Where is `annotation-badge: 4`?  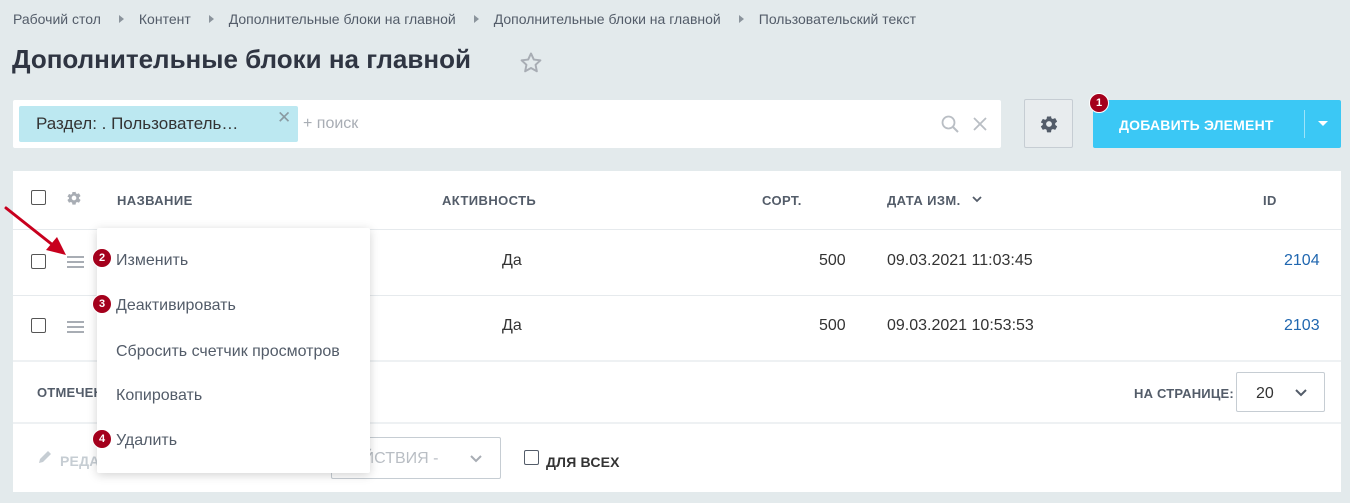
annotation-badge: 4 is located at coordinates (102, 439).